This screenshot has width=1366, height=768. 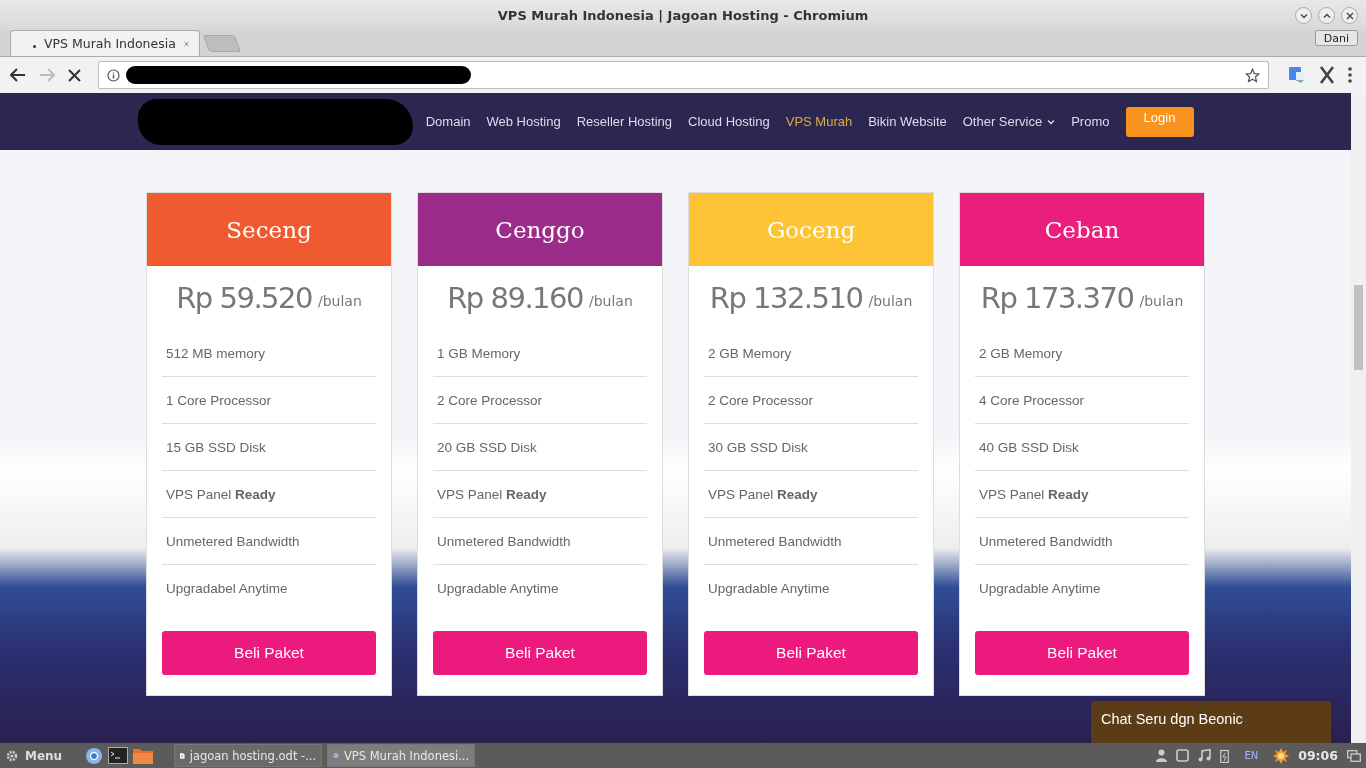 What do you see at coordinates (819, 121) in the screenshot?
I see `nav-link: VPS Murah` at bounding box center [819, 121].